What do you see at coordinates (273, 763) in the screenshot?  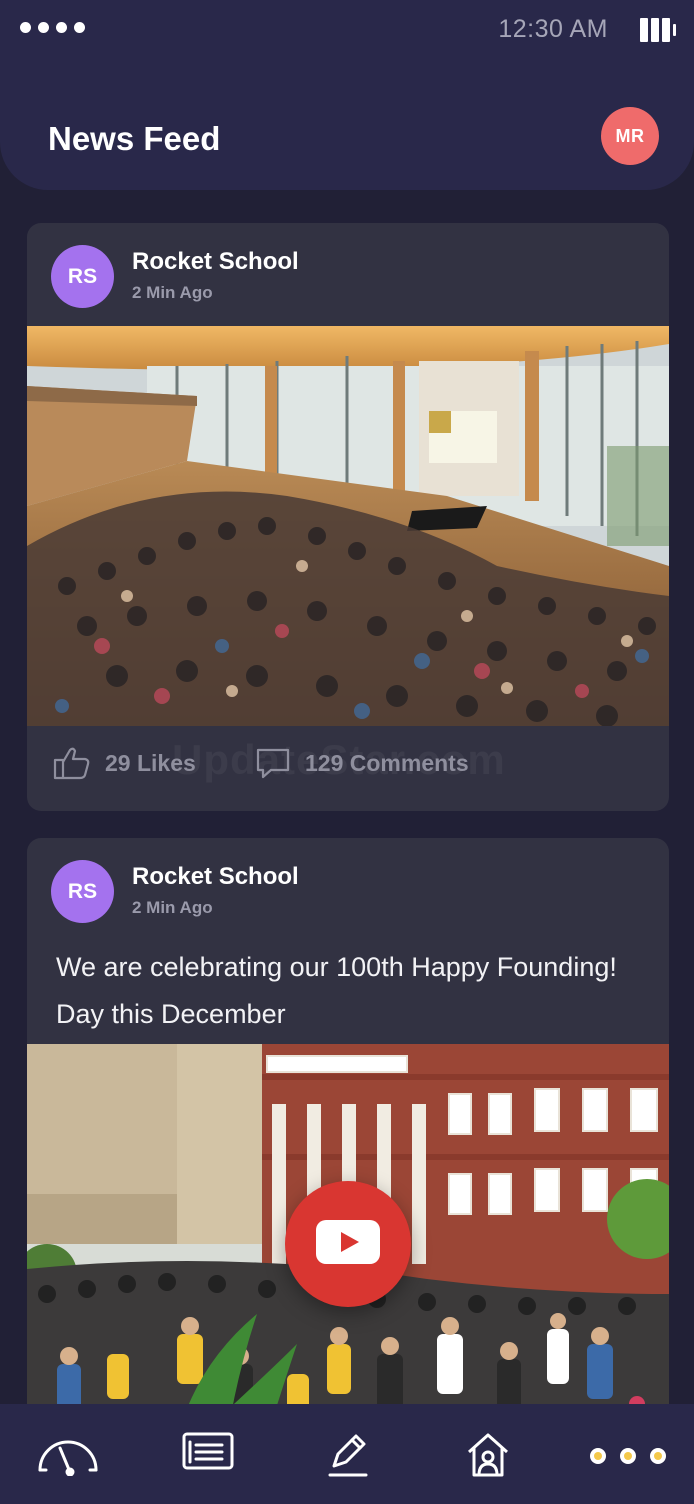 I see `comment-bubble-icon` at bounding box center [273, 763].